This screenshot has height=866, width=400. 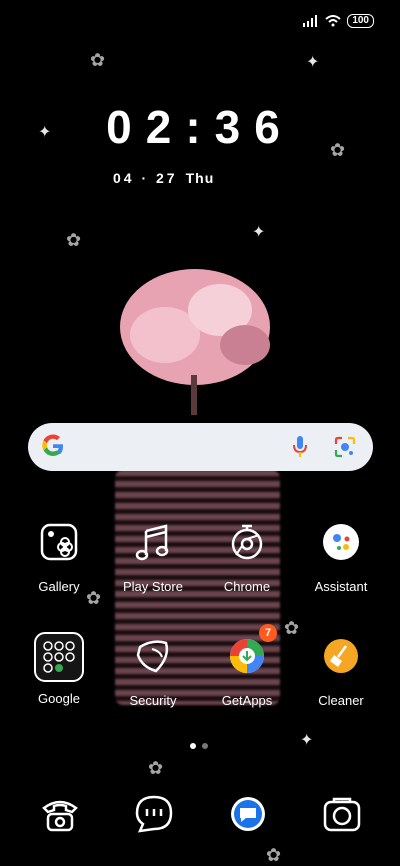 I want to click on app-label: Play Store, so click(x=153, y=586).